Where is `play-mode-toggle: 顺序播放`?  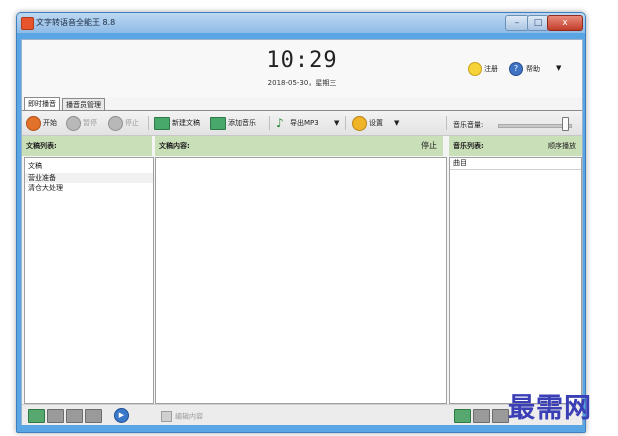 play-mode-toggle: 顺序播放 is located at coordinates (562, 146).